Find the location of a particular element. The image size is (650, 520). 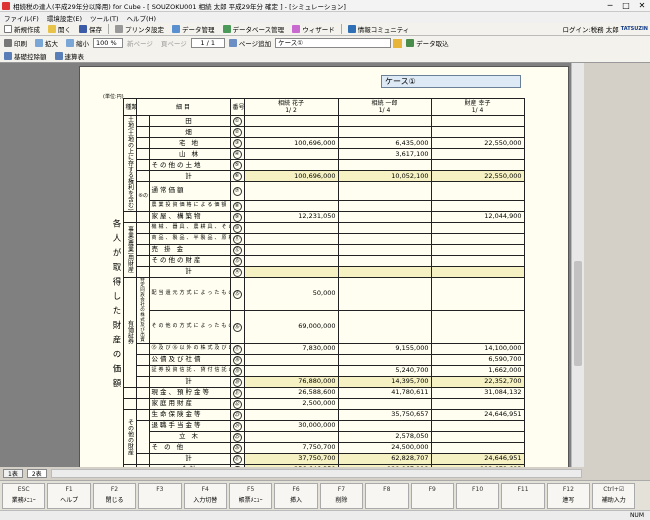

menu-file: ファイル(F) is located at coordinates (21, 18).